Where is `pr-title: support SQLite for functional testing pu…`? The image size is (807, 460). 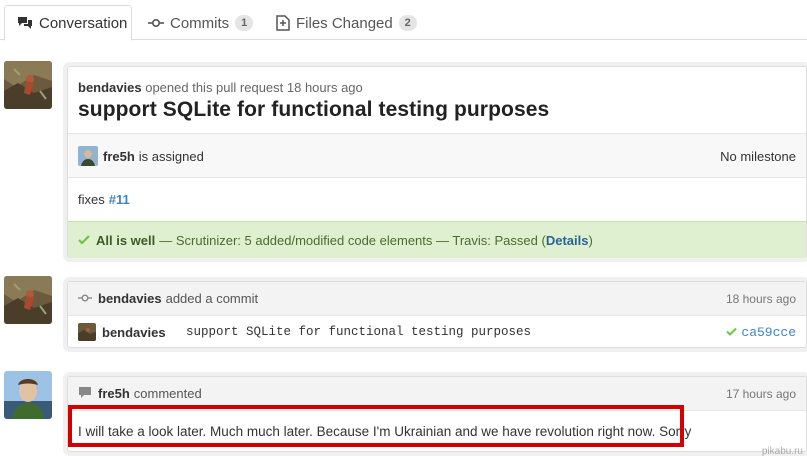
pr-title: support SQLite for functional testing pu… is located at coordinates (314, 109).